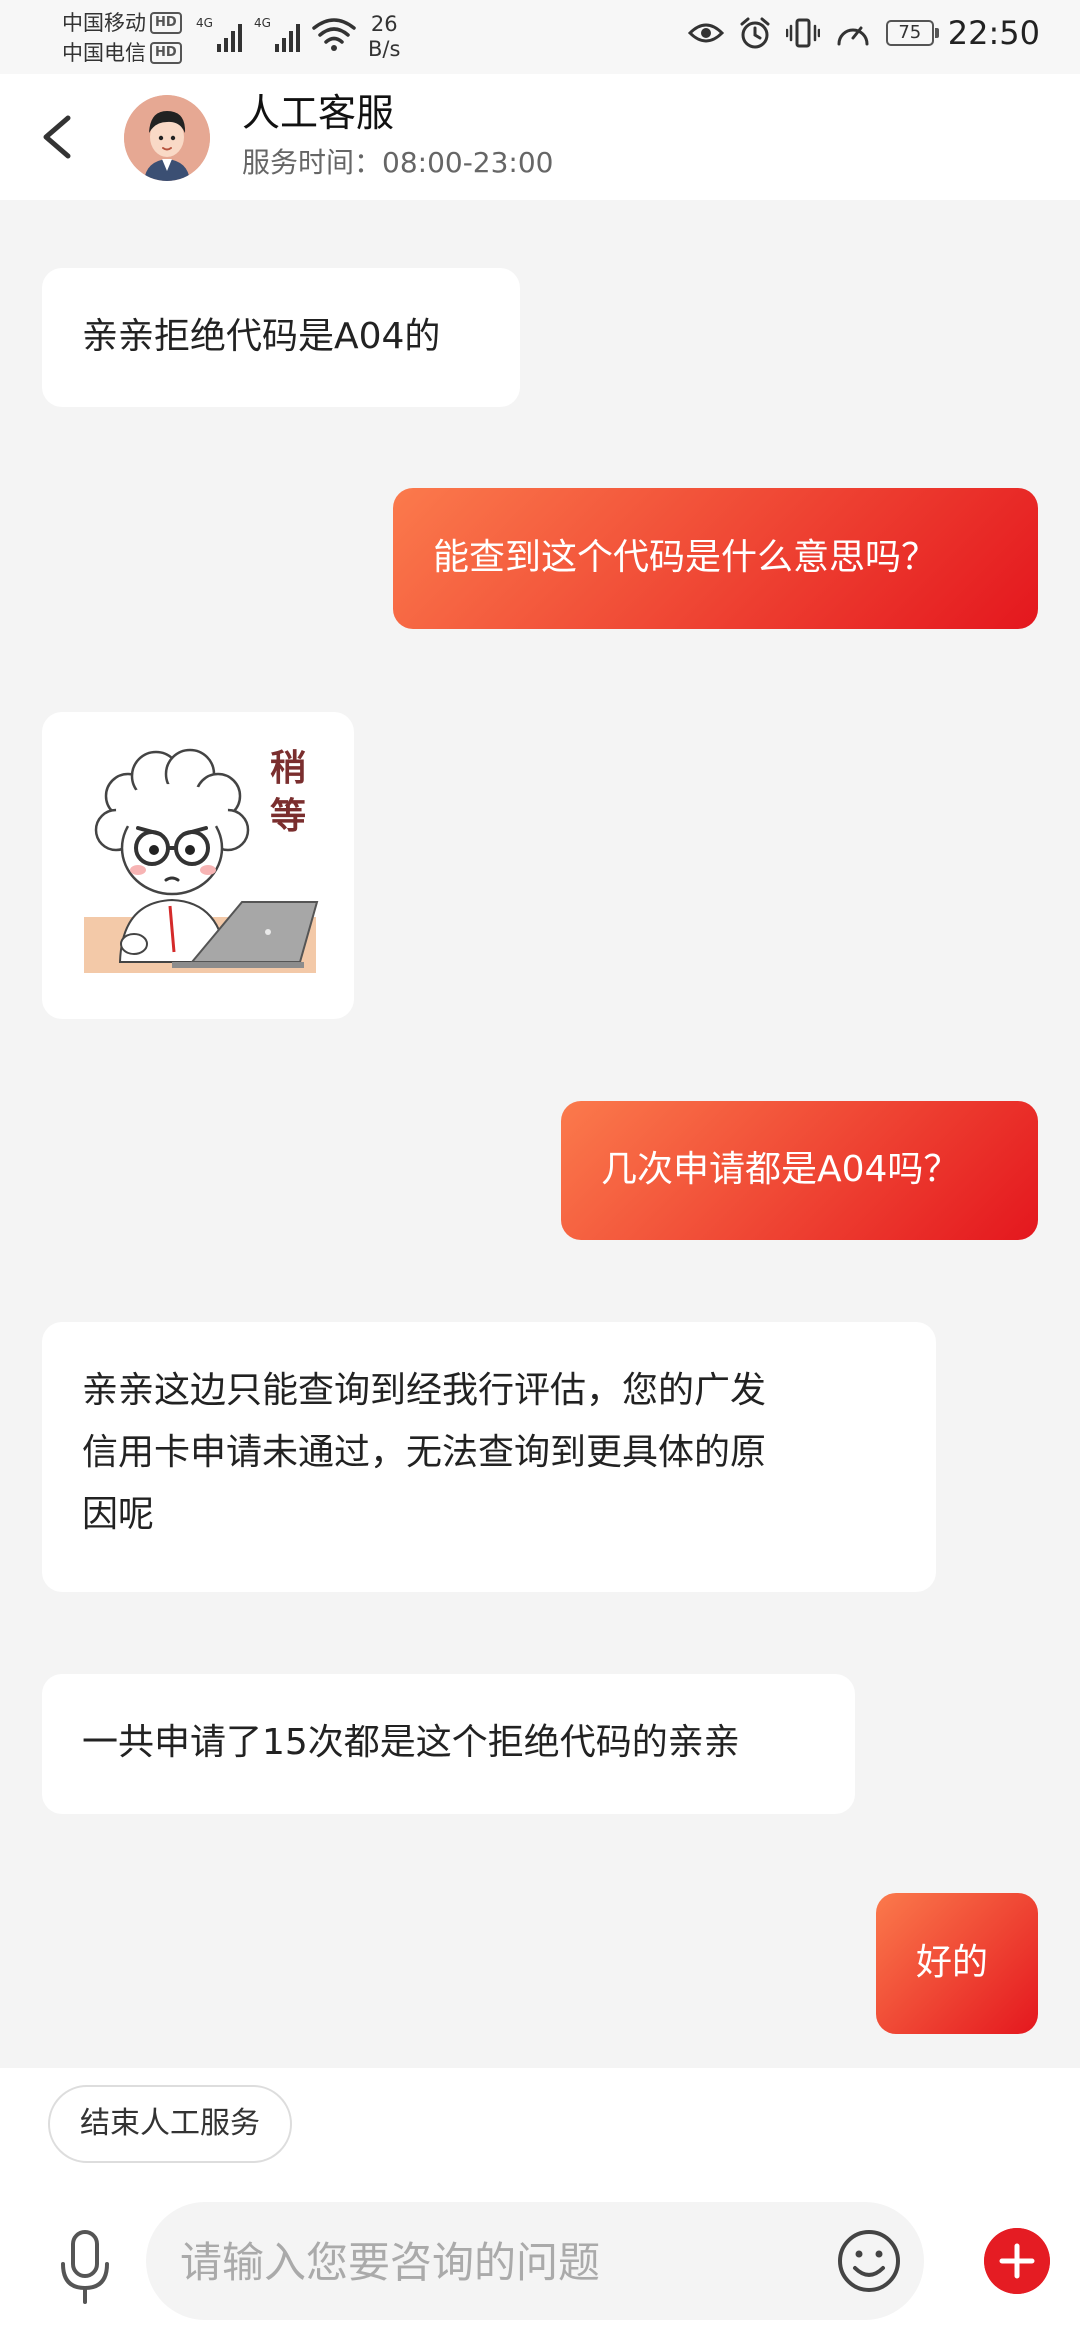  Describe the element at coordinates (1017, 2261) in the screenshot. I see `plus-button` at that location.